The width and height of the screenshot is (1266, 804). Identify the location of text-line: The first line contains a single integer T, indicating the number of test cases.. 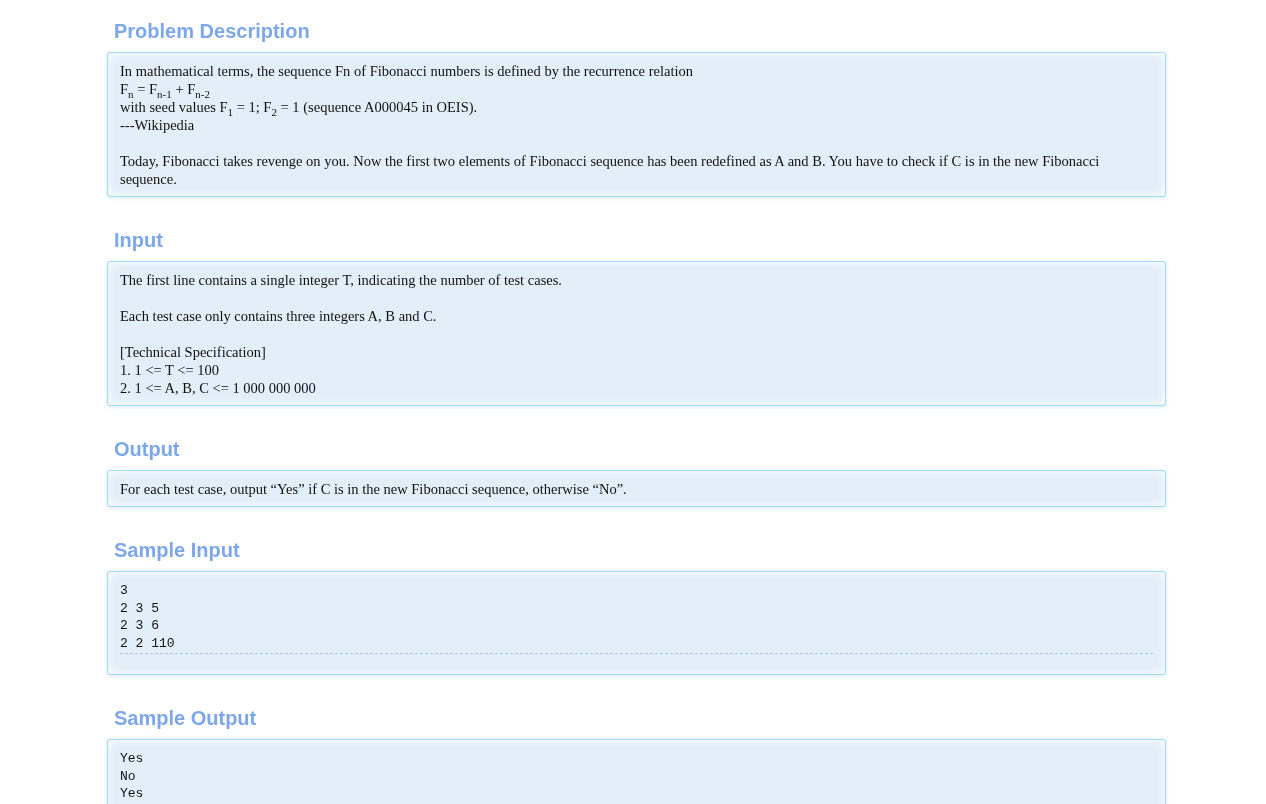
(341, 280).